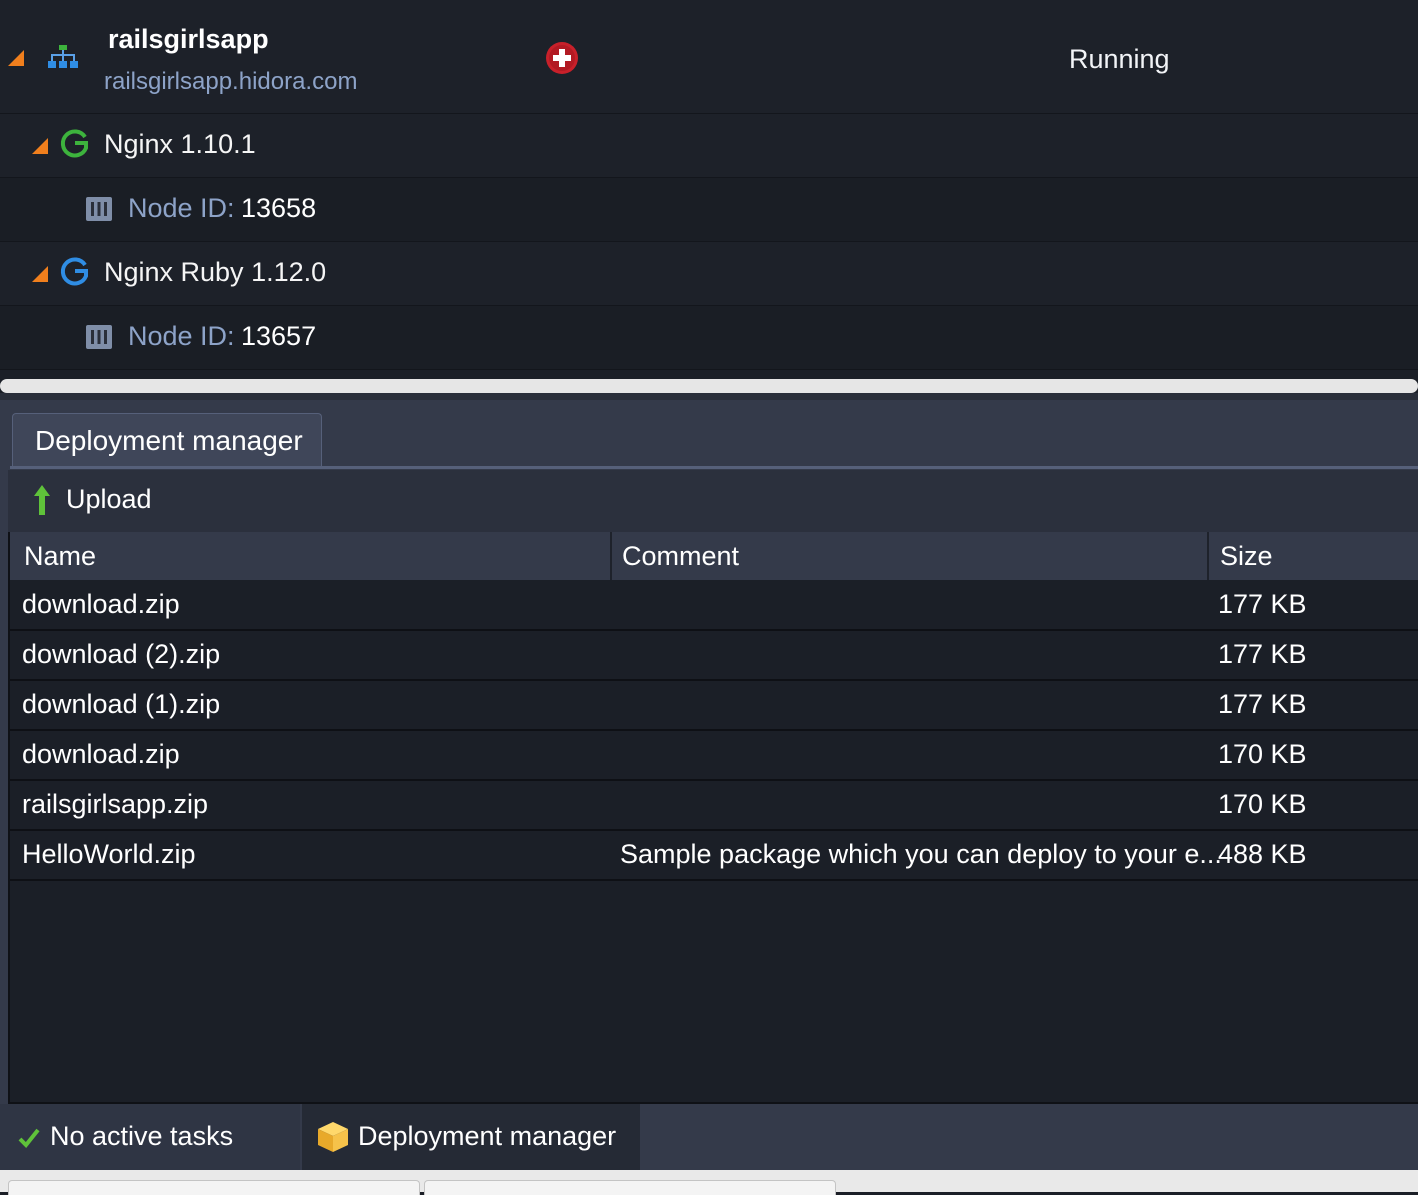  Describe the element at coordinates (714, 605) in the screenshot. I see `table-row: download.zip 177 KB` at that location.